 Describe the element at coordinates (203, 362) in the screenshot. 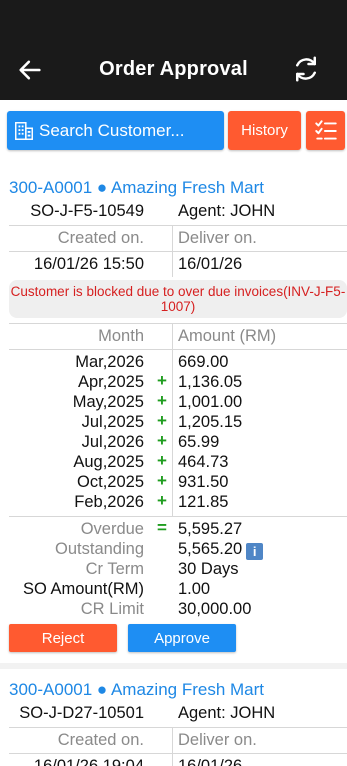

I see `row-amount: 669.00` at that location.